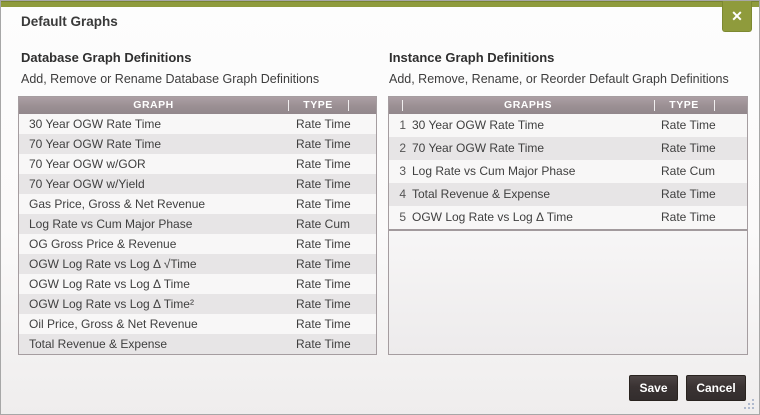 The width and height of the screenshot is (760, 415). What do you see at coordinates (568, 194) in the screenshot?
I see `table-row: 4 Total Revenue & Expense Rate Time` at bounding box center [568, 194].